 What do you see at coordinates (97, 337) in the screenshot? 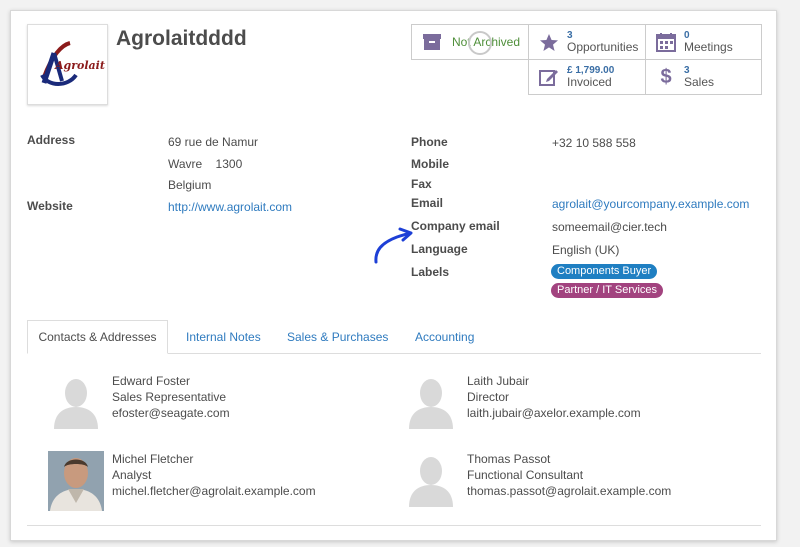
I see `tab-contacts-addresses: Contacts & Addresses` at bounding box center [97, 337].